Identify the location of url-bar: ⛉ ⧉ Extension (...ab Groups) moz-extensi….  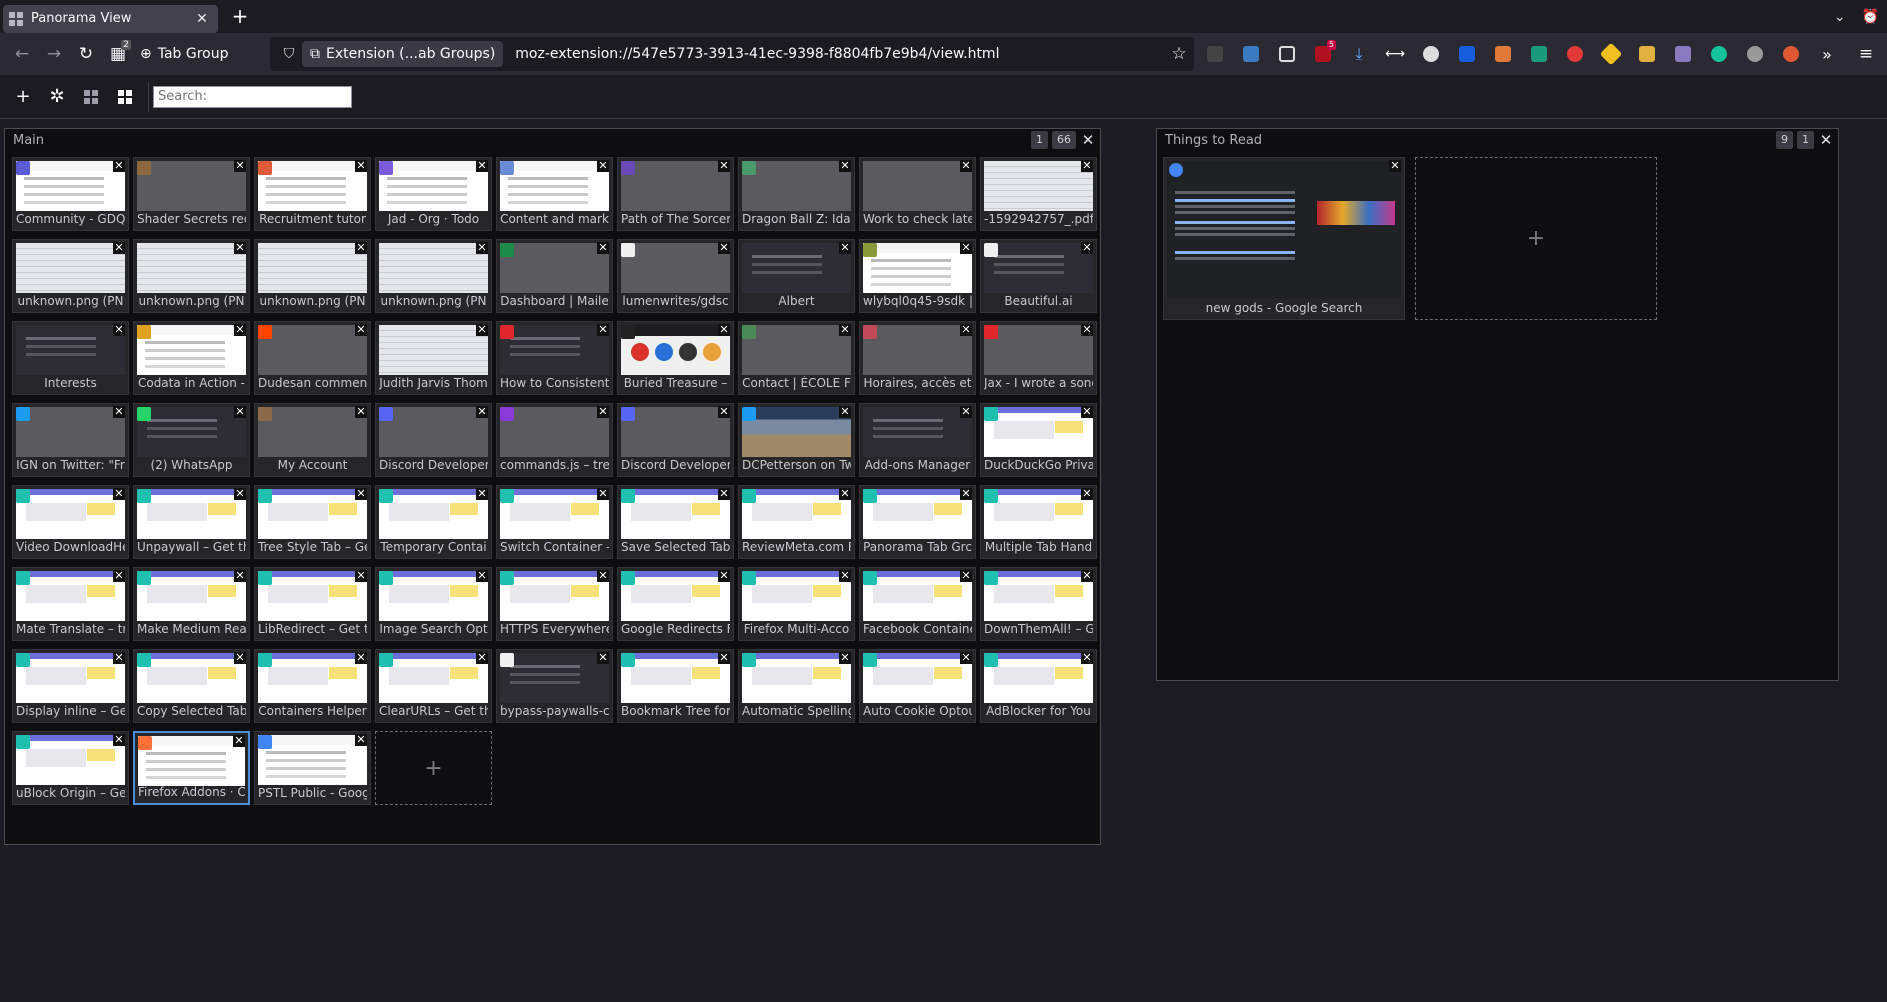
(732, 54).